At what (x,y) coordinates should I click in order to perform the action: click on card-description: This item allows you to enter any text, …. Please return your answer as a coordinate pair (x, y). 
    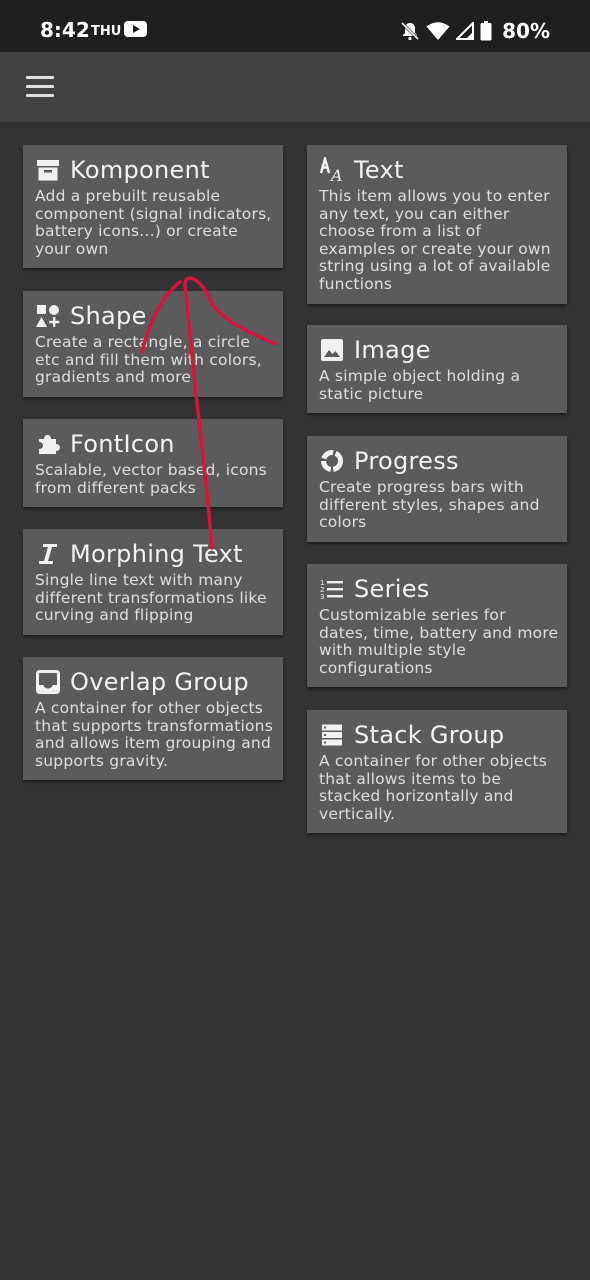
    Looking at the image, I should click on (435, 240).